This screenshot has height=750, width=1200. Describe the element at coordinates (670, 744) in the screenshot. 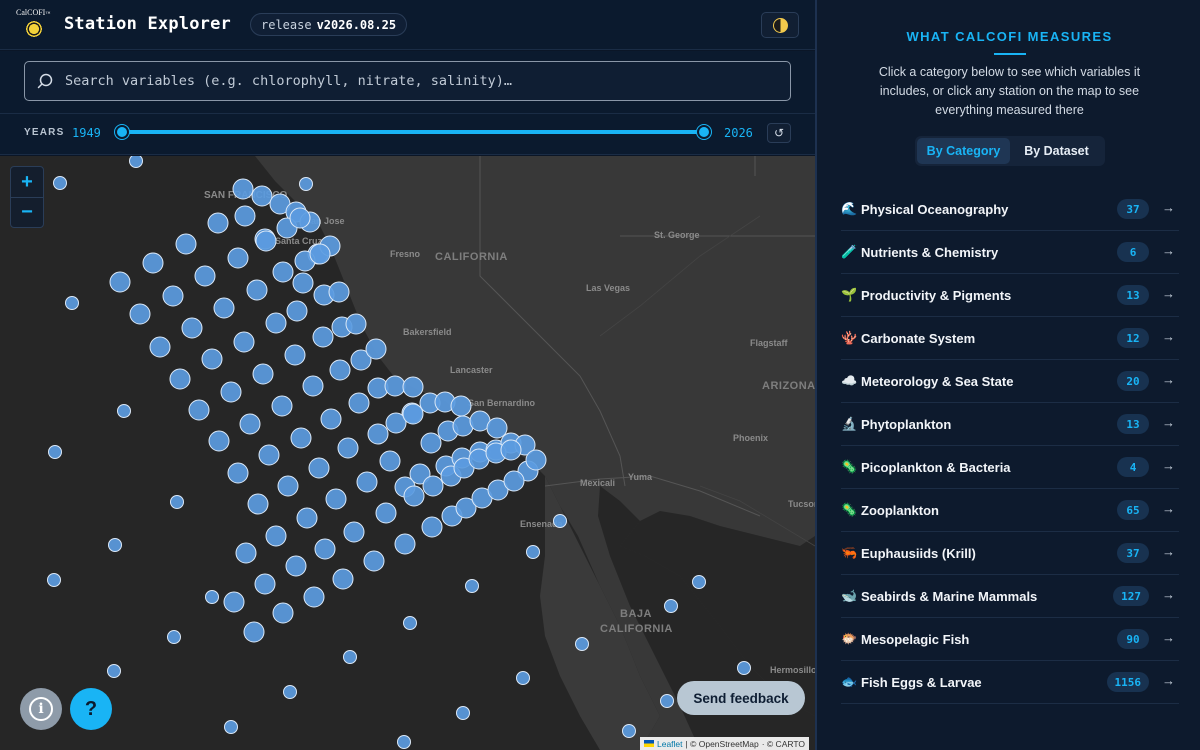

I see `leaflet-link: Leaflet` at that location.